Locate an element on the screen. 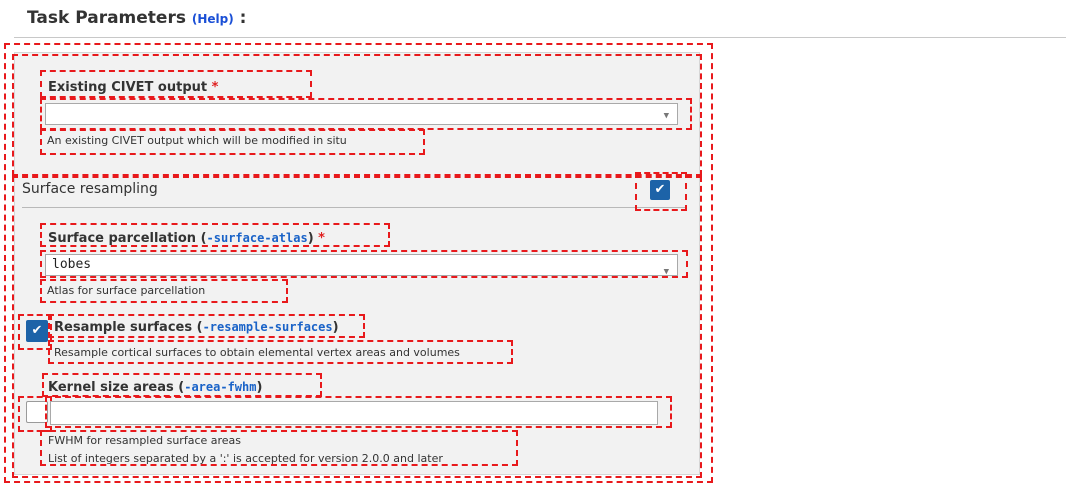 The image size is (1066, 487). page-title: Task Parameters (Help) : is located at coordinates (136, 18).